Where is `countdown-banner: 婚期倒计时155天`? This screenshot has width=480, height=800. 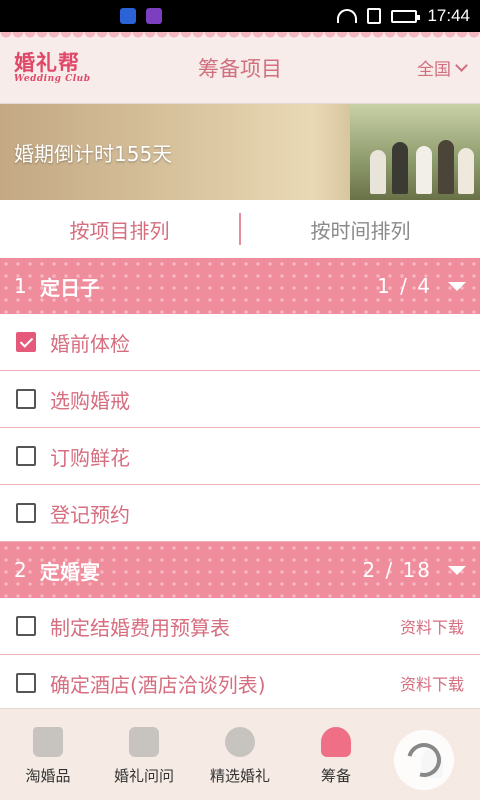
countdown-banner: 婚期倒计时155天 is located at coordinates (240, 152).